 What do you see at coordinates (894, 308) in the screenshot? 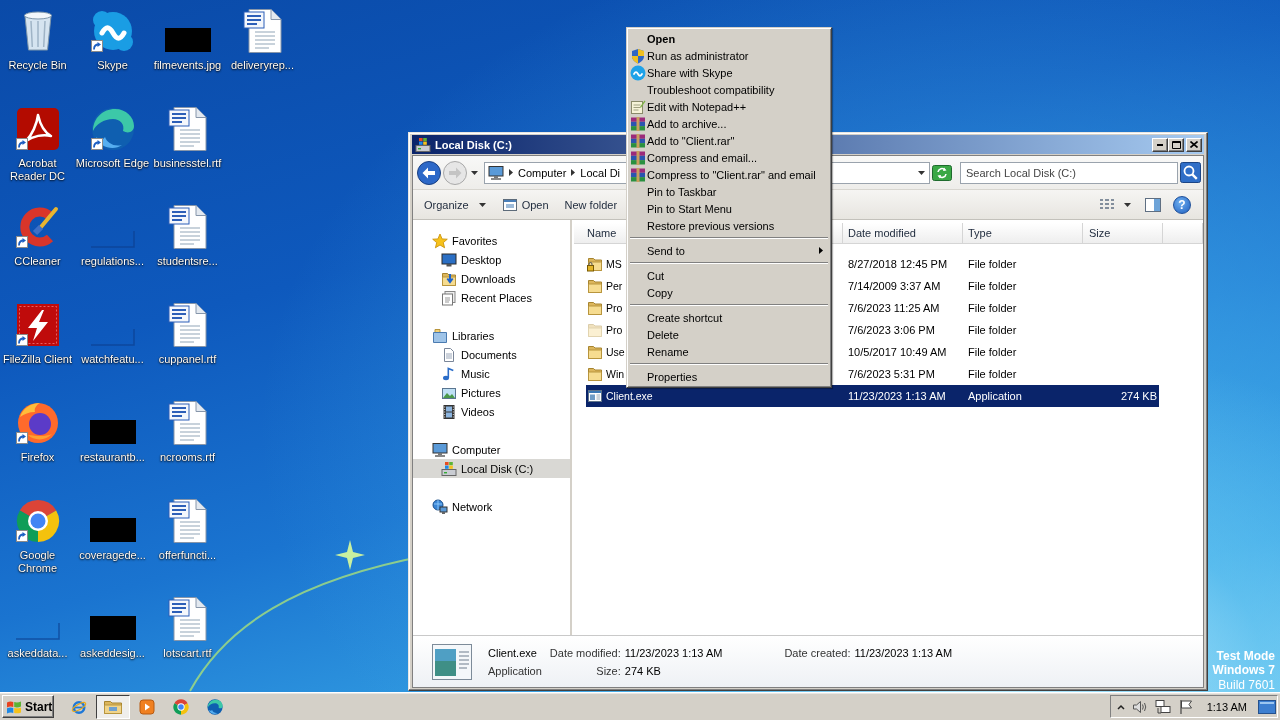
I see `date-cell-text: 7/6/2023 11:25 AM` at bounding box center [894, 308].